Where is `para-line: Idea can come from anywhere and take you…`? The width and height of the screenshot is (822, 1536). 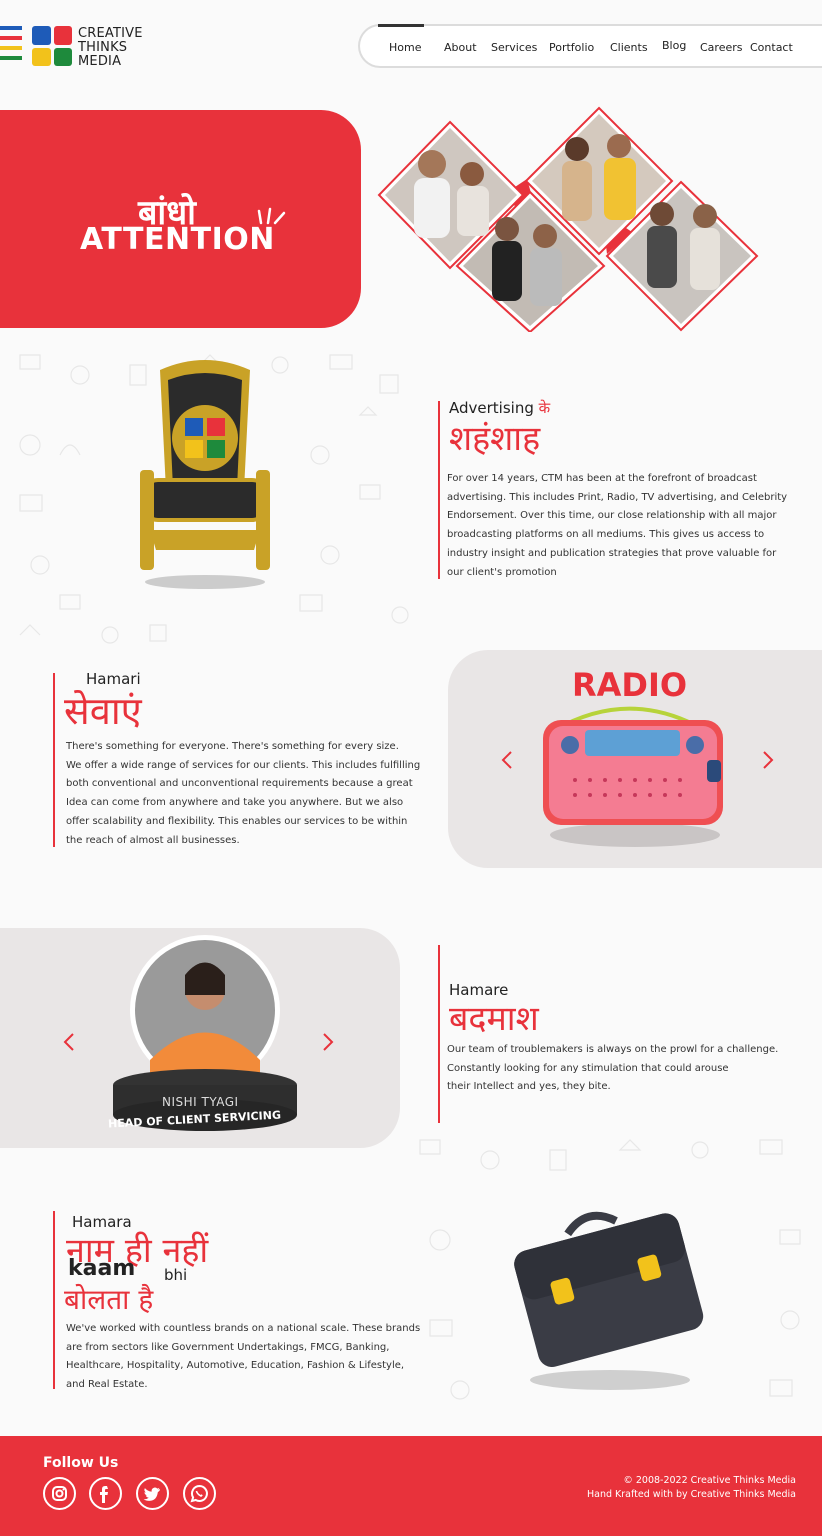
para-line: Idea can come from anywhere and take you… is located at coordinates (235, 803).